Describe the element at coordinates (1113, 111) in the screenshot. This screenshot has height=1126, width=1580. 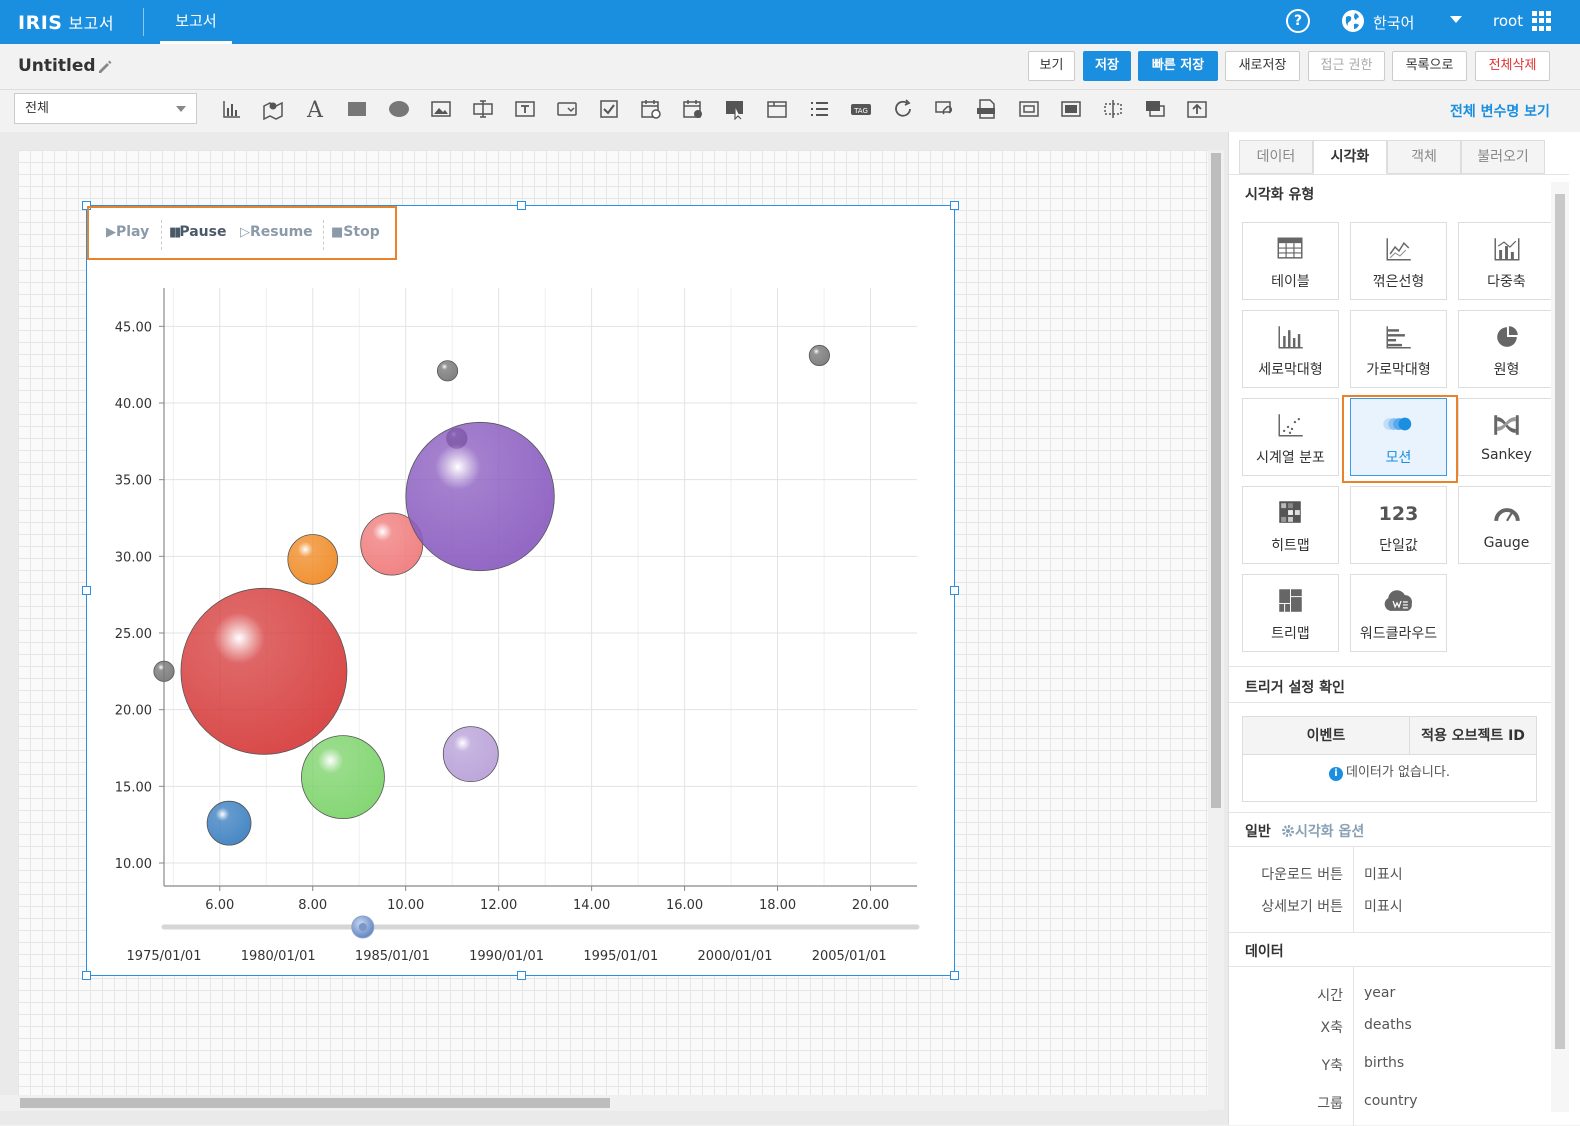
I see `split-panel-icon` at that location.